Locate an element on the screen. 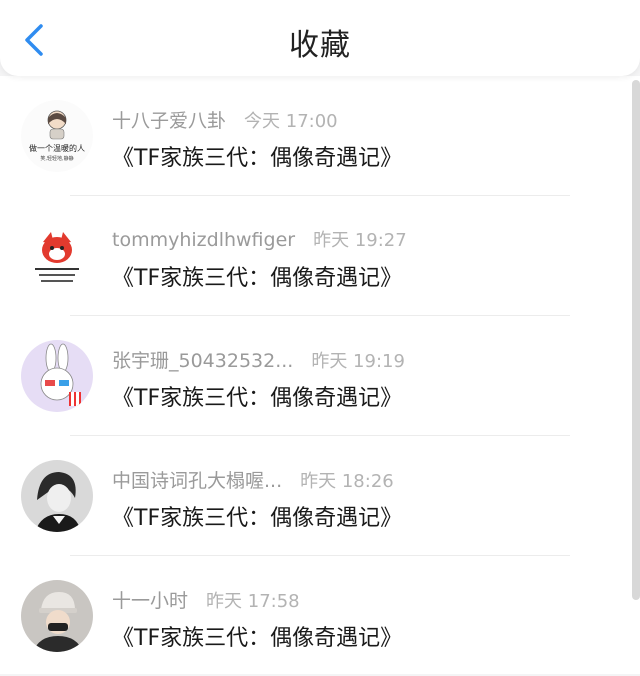 This screenshot has height=676, width=640. nav-header: 收藏 is located at coordinates (320, 38).